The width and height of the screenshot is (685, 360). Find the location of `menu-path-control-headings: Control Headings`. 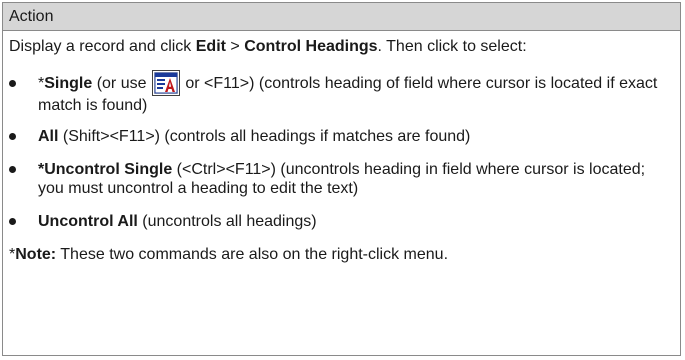

menu-path-control-headings: Control Headings is located at coordinates (311, 46).